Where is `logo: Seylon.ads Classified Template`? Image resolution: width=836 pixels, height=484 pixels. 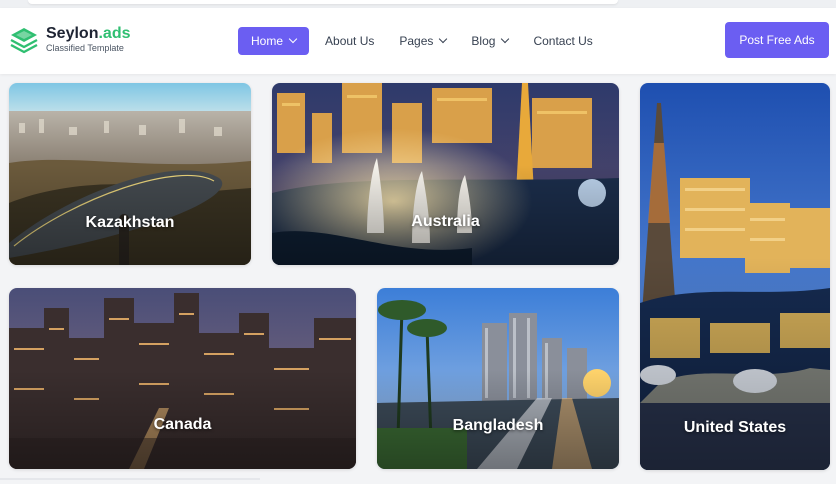
logo: Seylon.ads Classified Template is located at coordinates (69, 39).